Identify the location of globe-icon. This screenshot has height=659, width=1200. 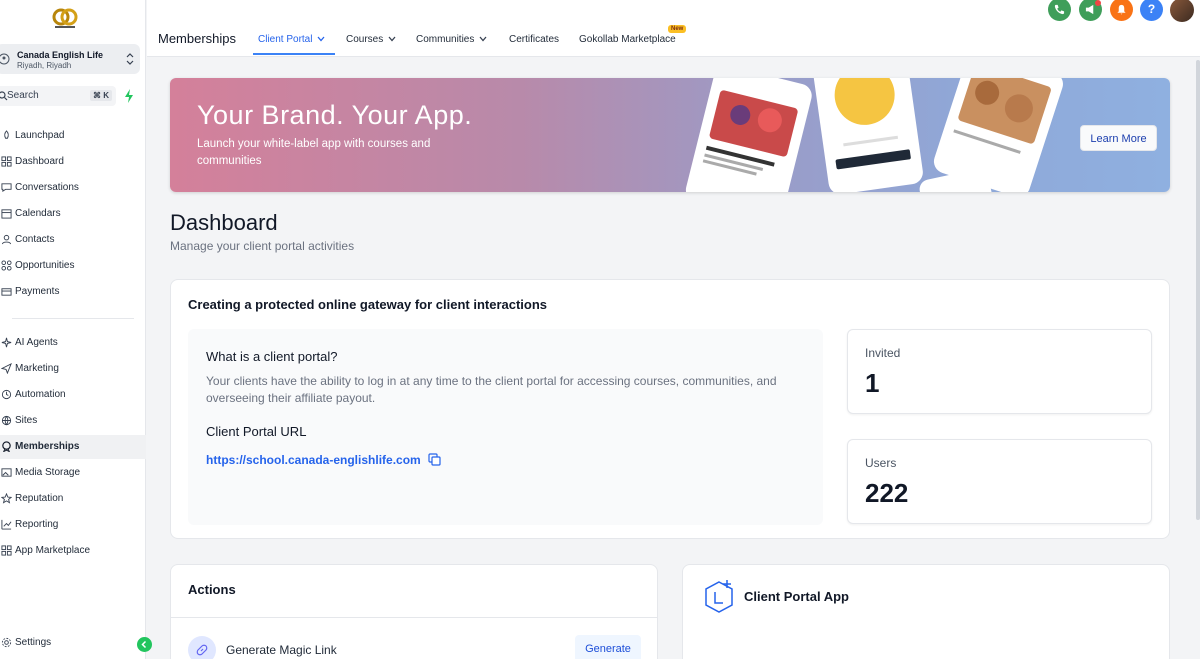
(6, 420).